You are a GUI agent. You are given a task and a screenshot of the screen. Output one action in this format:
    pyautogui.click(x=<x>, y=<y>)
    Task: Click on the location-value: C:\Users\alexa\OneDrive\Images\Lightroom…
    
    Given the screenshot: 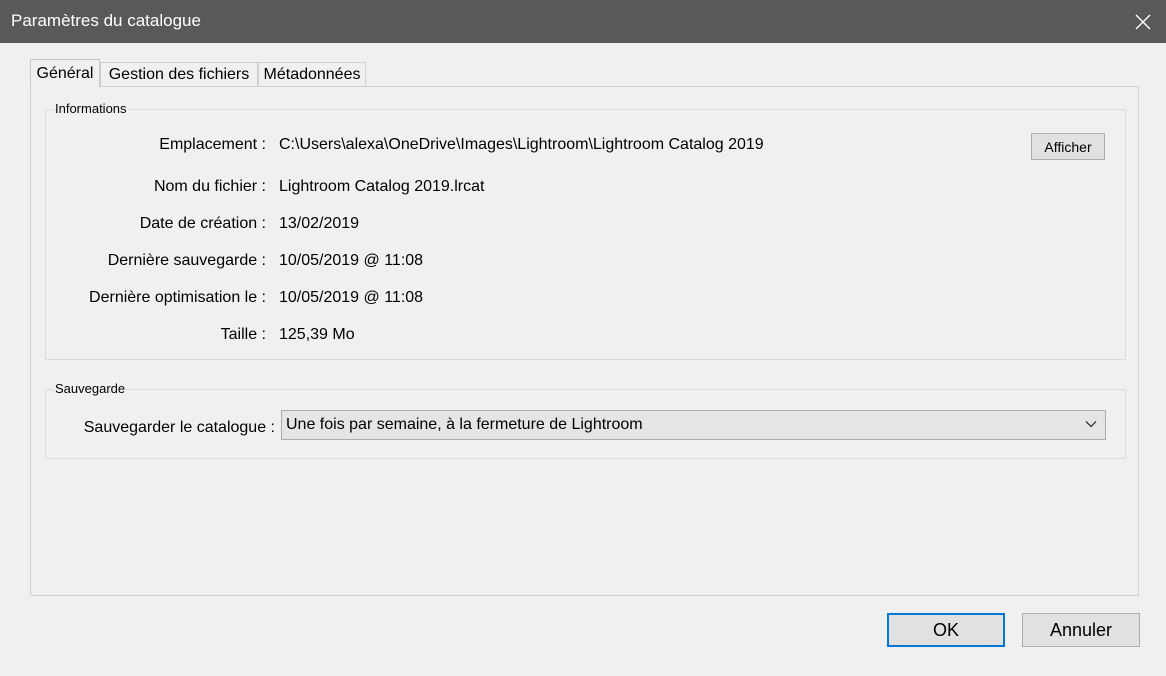 What is the action you would take?
    pyautogui.click(x=521, y=144)
    